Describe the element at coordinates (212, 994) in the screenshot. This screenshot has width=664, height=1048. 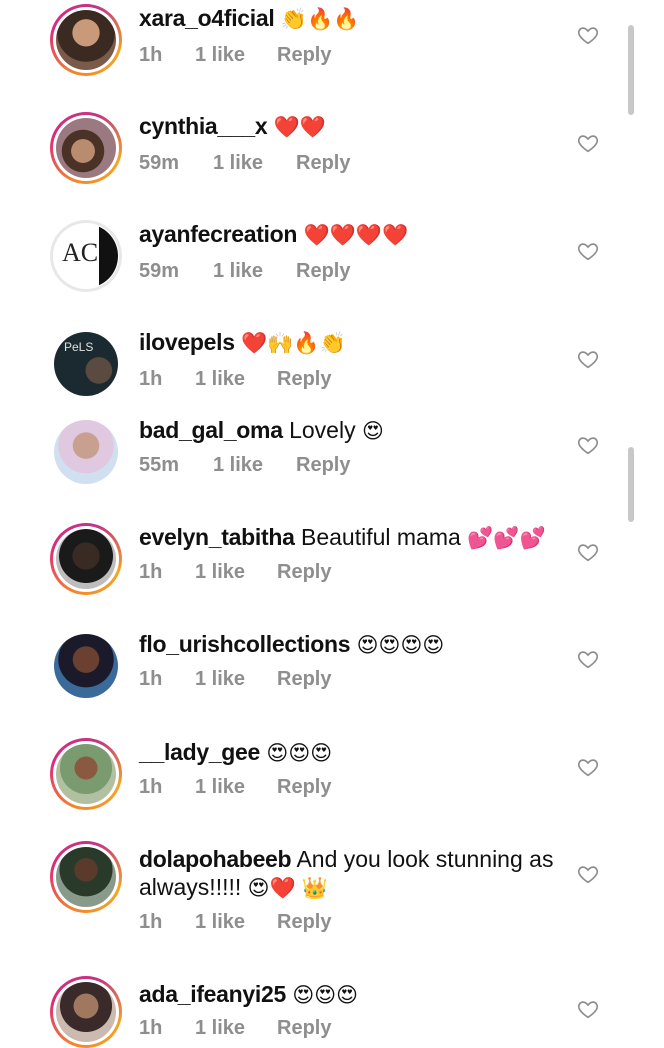
I see `comment-username: ada_ifeanyi25` at that location.